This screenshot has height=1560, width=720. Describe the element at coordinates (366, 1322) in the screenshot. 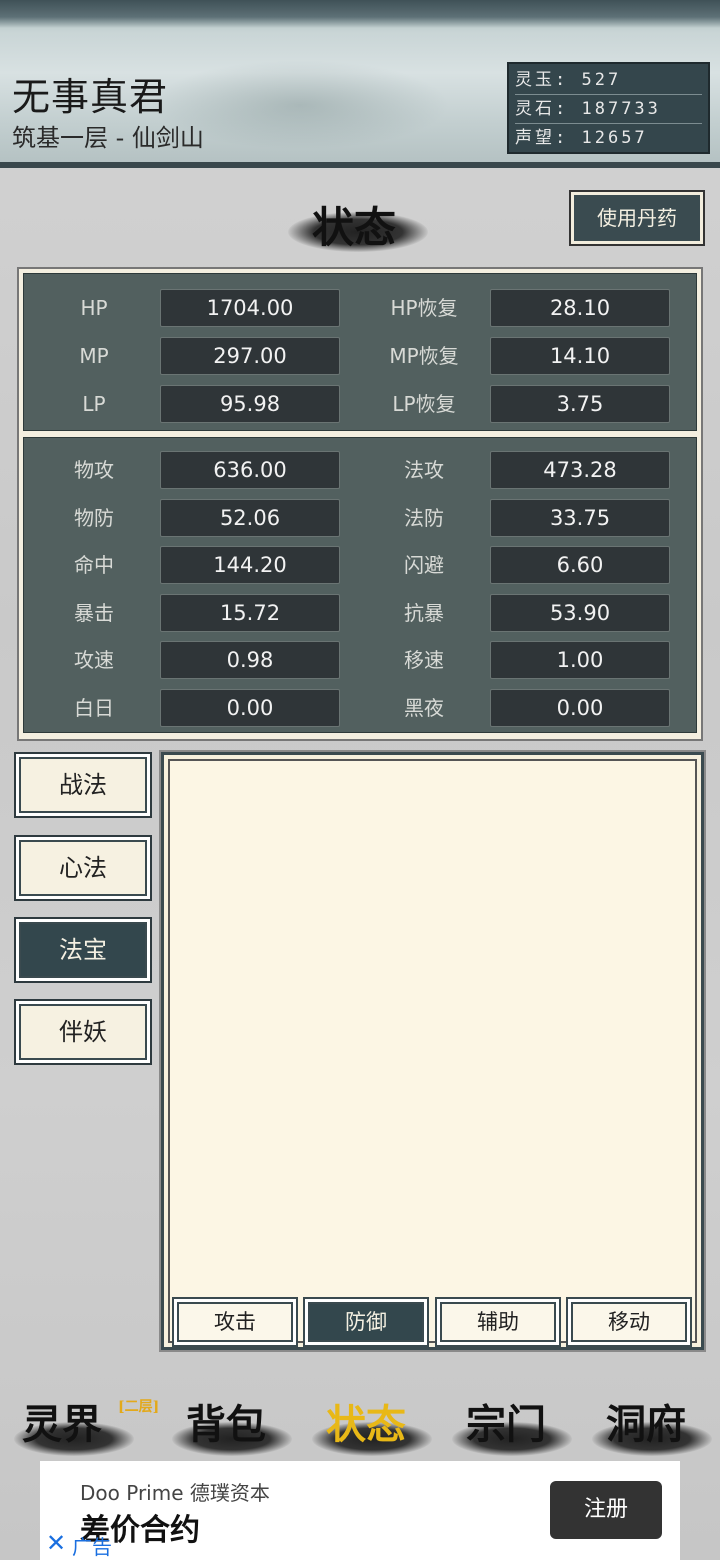

I see `skill-tab-defense: 防御` at that location.